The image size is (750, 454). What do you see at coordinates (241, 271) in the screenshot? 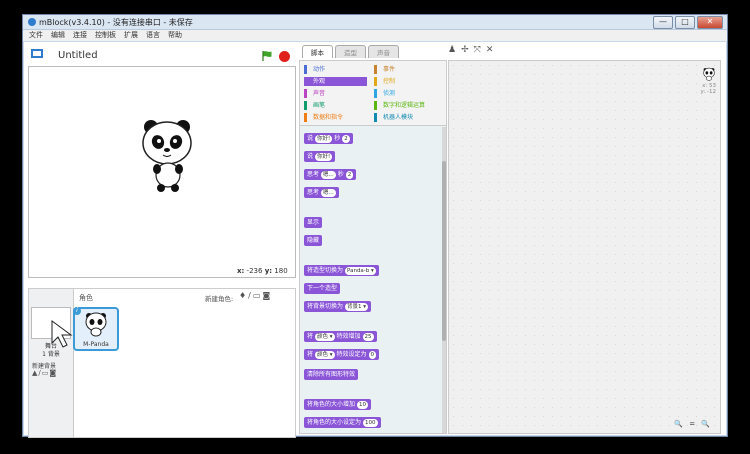
I see `x-label: x:` at bounding box center [241, 271].